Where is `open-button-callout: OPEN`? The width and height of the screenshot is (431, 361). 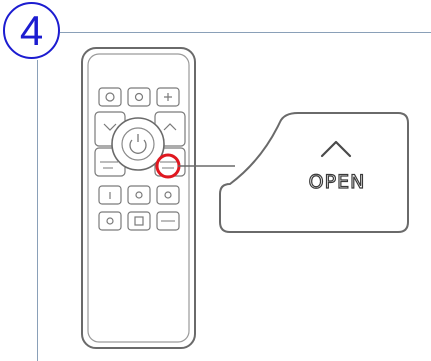 open-button-callout: OPEN is located at coordinates (314, 172).